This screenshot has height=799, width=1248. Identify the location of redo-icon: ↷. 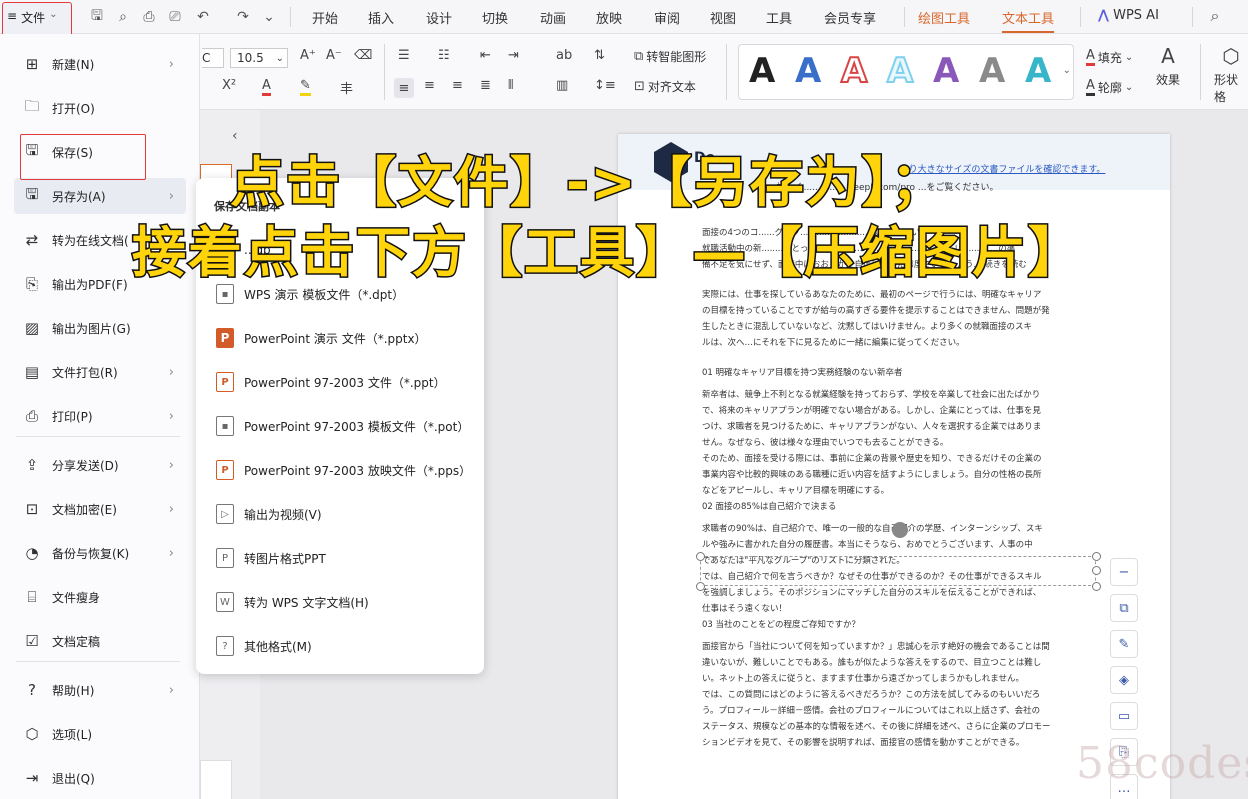
(243, 17).